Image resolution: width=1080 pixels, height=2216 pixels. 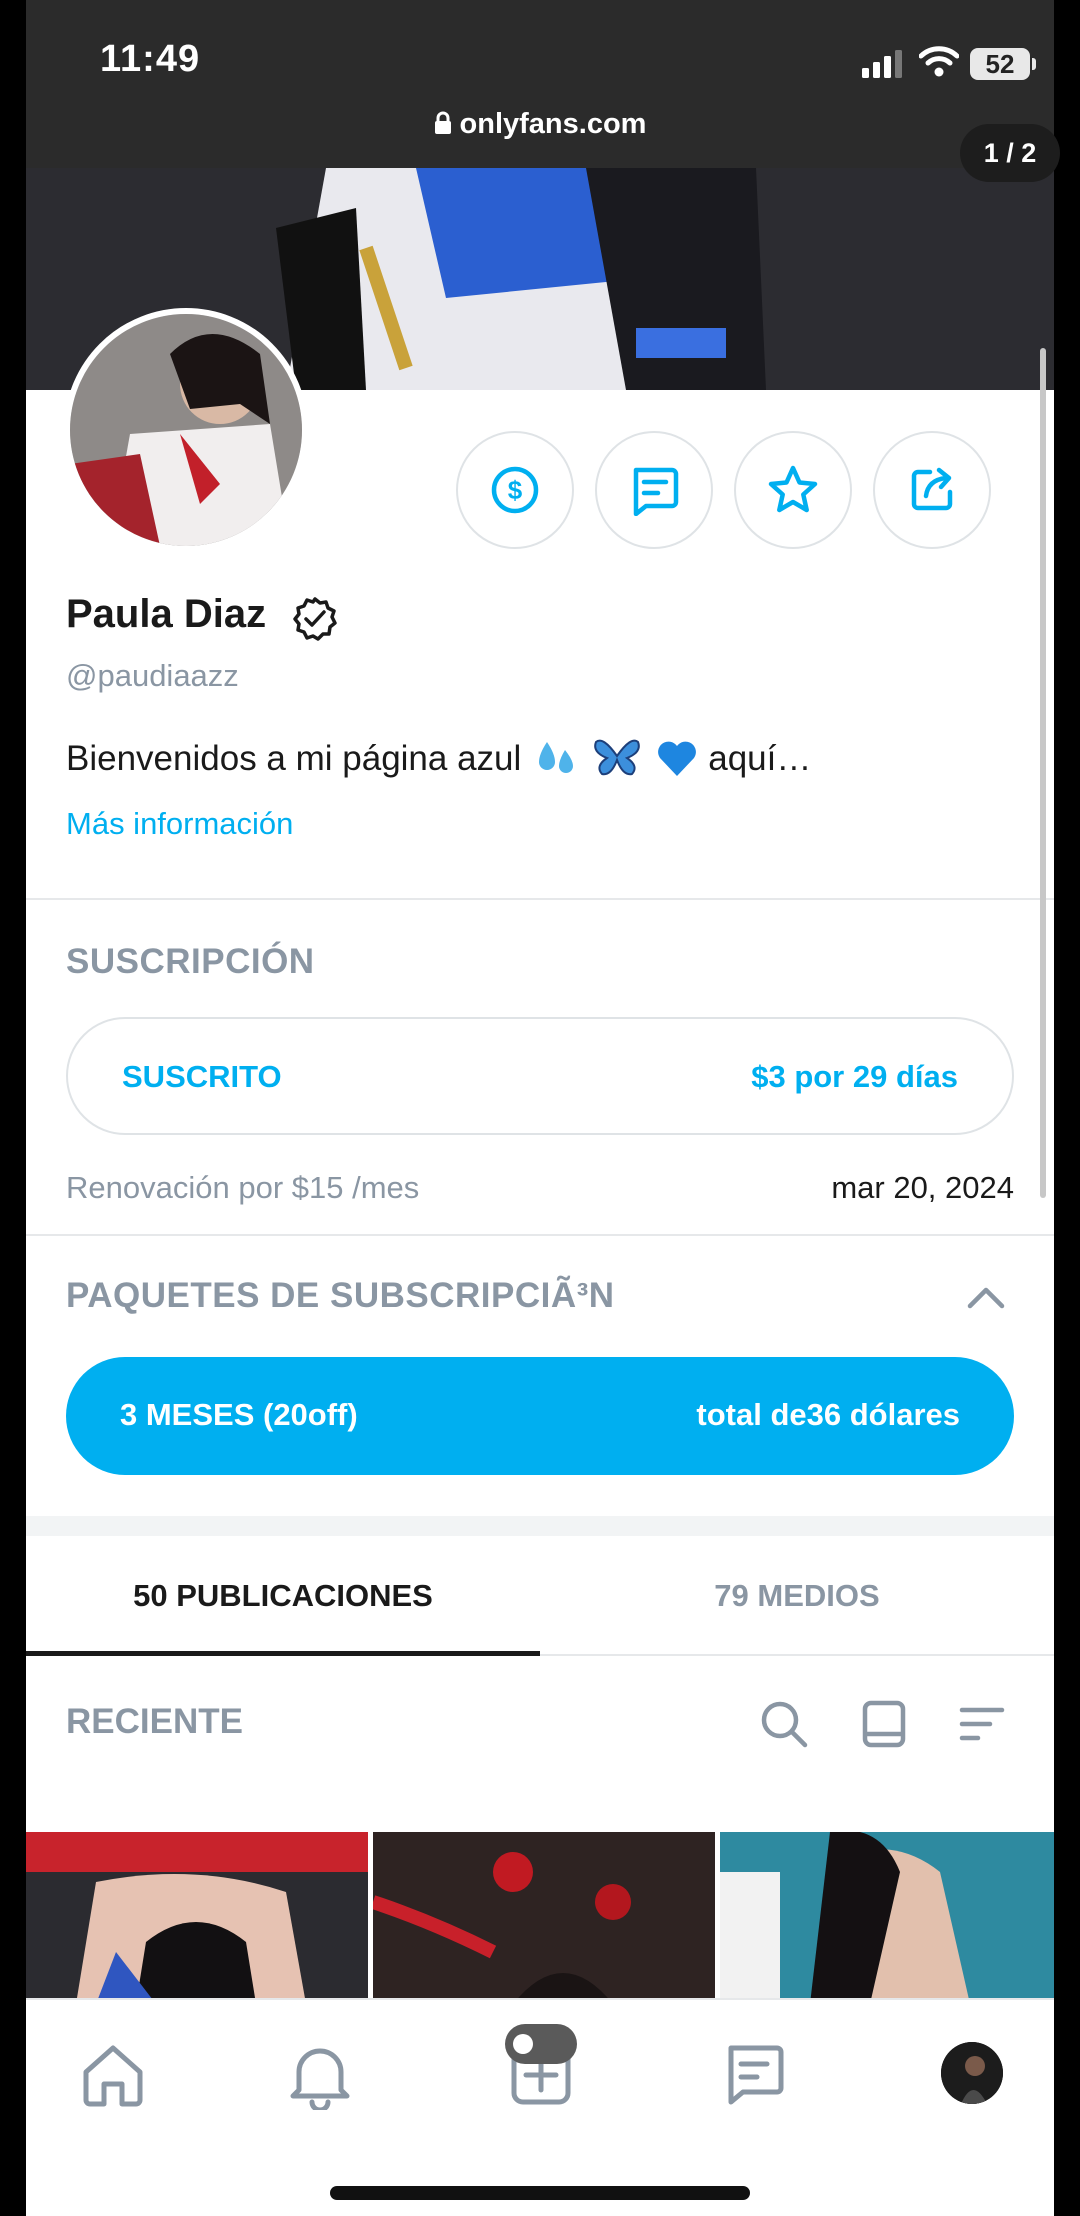 I want to click on section-gap, so click(x=540, y=1526).